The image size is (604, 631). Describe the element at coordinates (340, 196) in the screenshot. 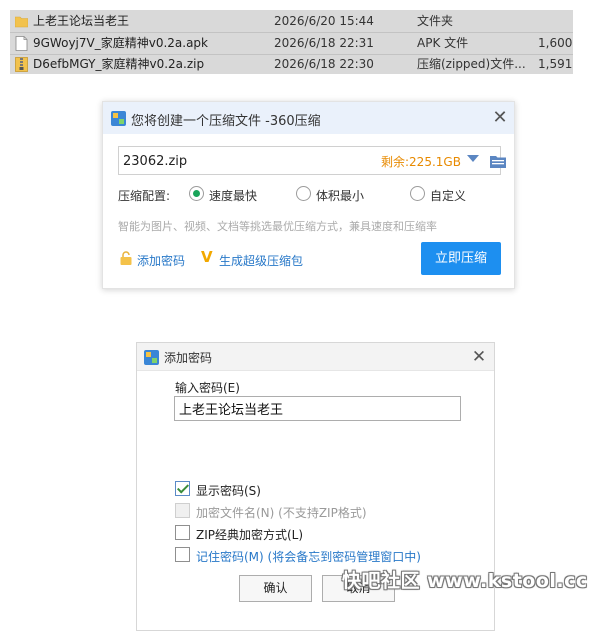

I see `option-smallest-label: 体积最小` at that location.